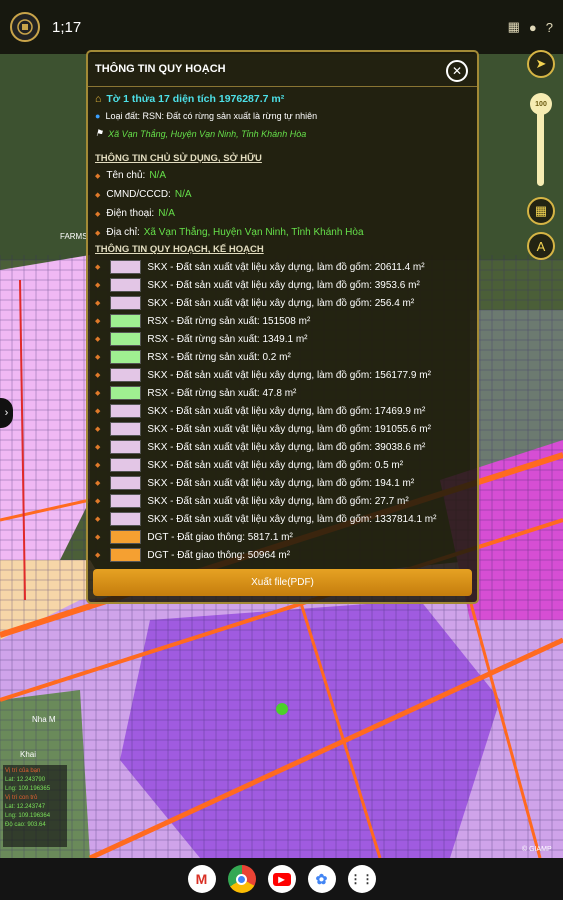 This screenshot has height=900, width=563. Describe the element at coordinates (321, 879) in the screenshot. I see `photos-icon: ✿` at that location.